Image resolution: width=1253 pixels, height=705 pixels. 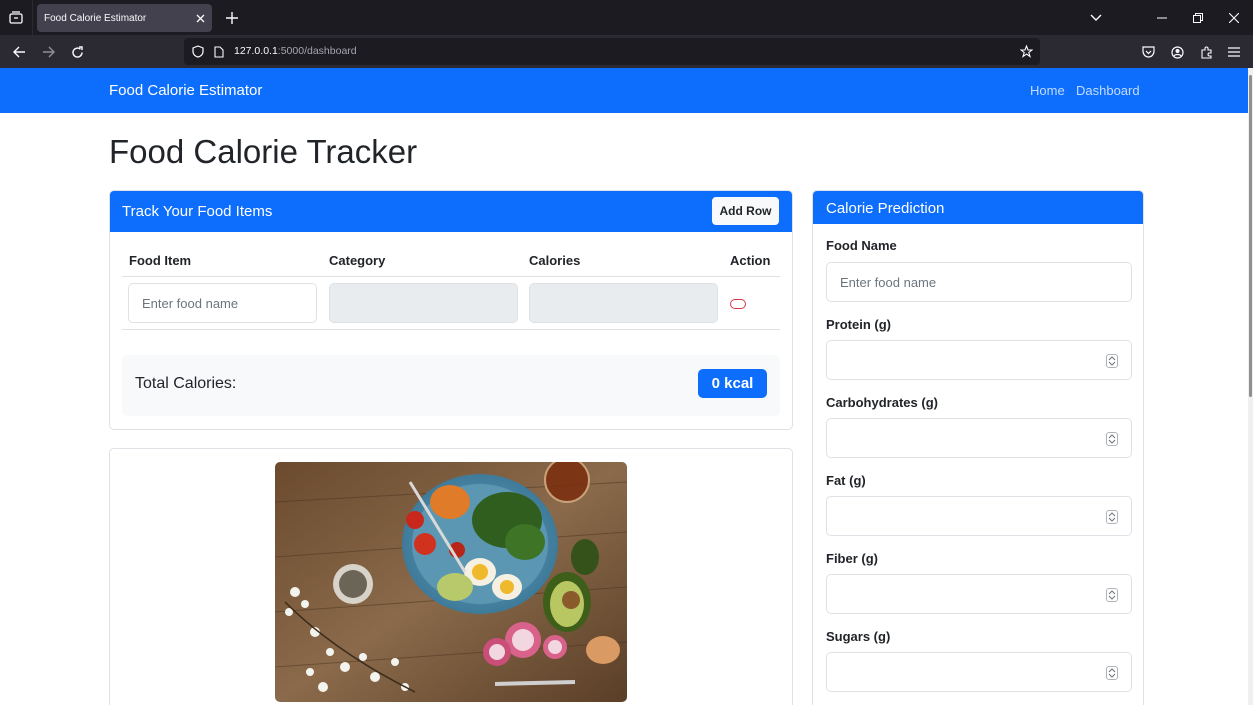 What do you see at coordinates (978, 207) in the screenshot?
I see `prediction-card-header: Calorie Prediction` at bounding box center [978, 207].